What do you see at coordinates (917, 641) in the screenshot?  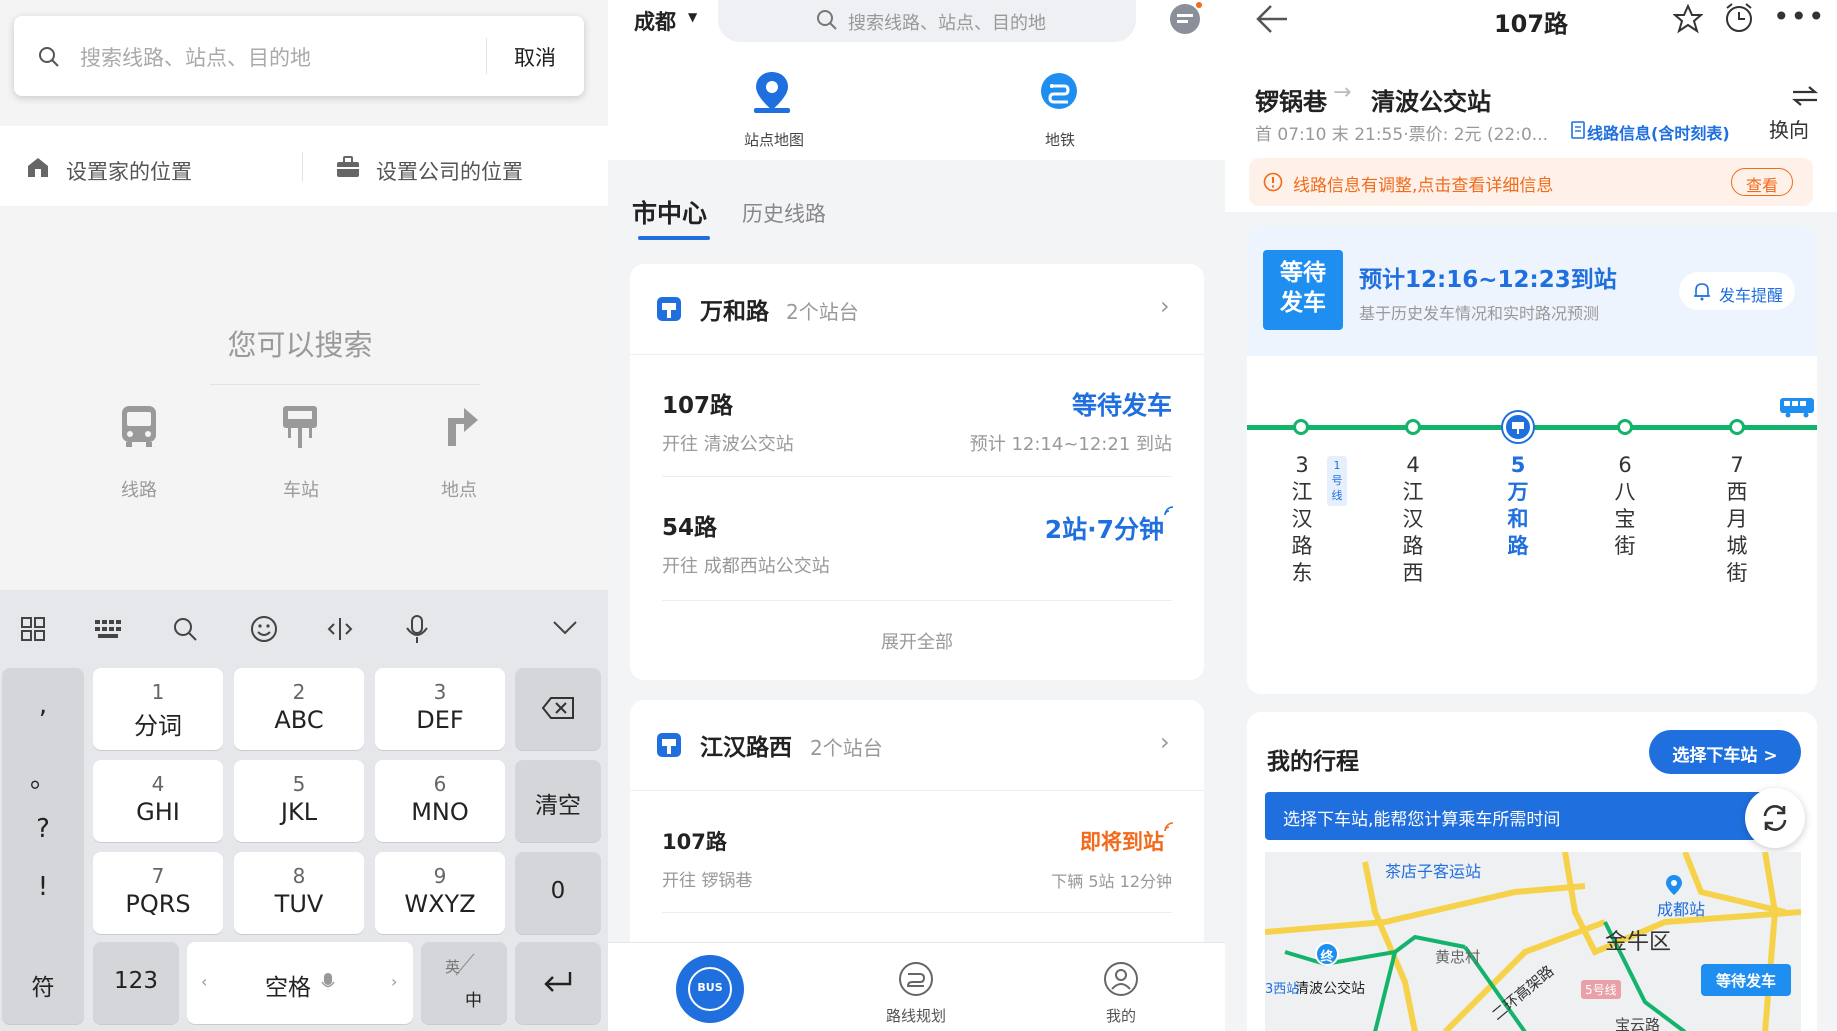 I see `expand-all-button: 展开全部` at bounding box center [917, 641].